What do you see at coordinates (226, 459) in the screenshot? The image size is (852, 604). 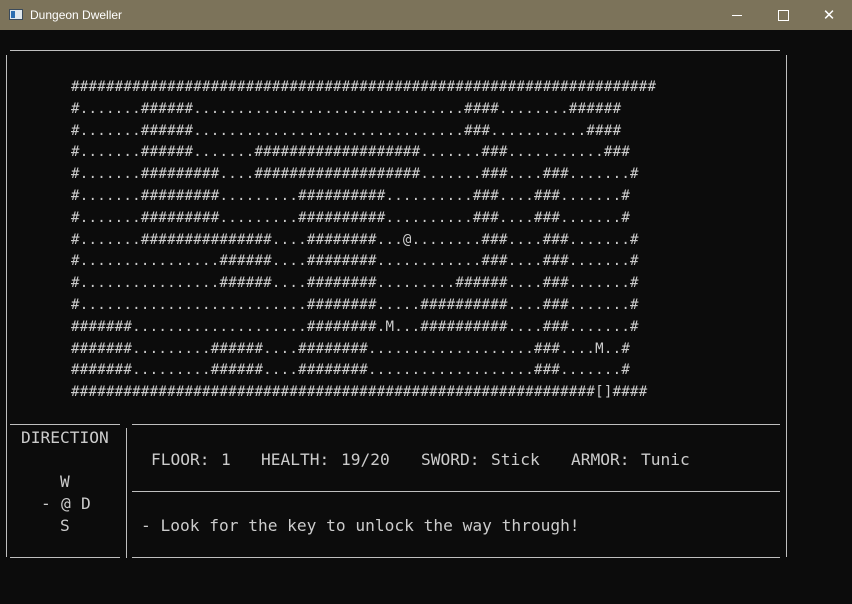 I see `floor-value: 1` at bounding box center [226, 459].